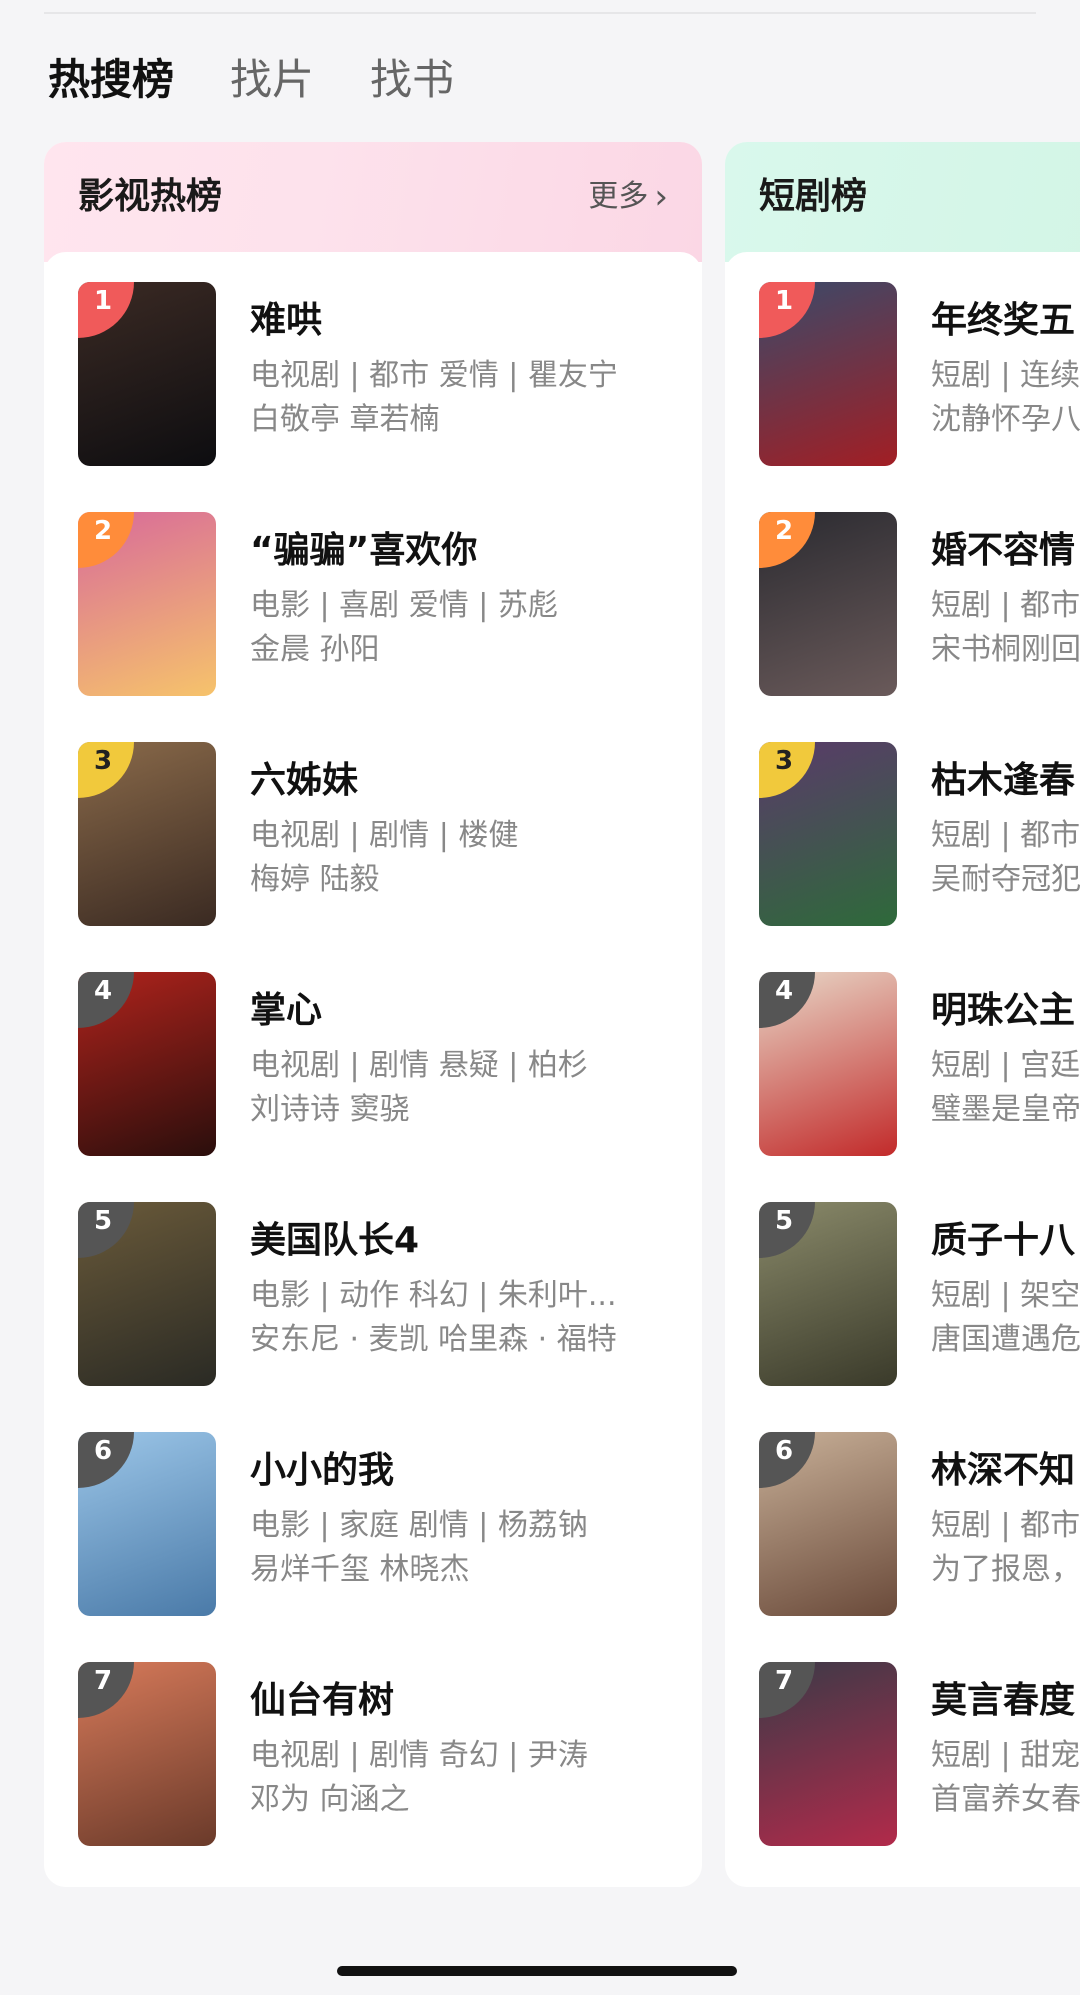 This screenshot has height=1995, width=1080. I want to click on chevron-right-icon: ›, so click(661, 197).